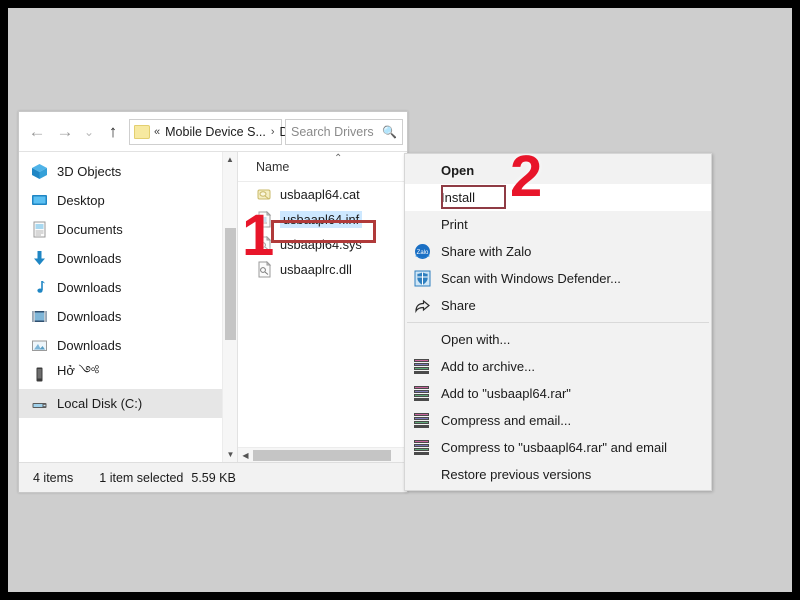  I want to click on menu-item-label: Print, so click(454, 224).